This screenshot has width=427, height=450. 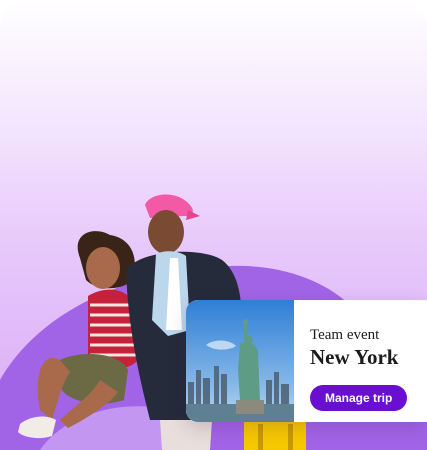 I want to click on trip-card-body: Team event New York Manage trip, so click(x=360, y=361).